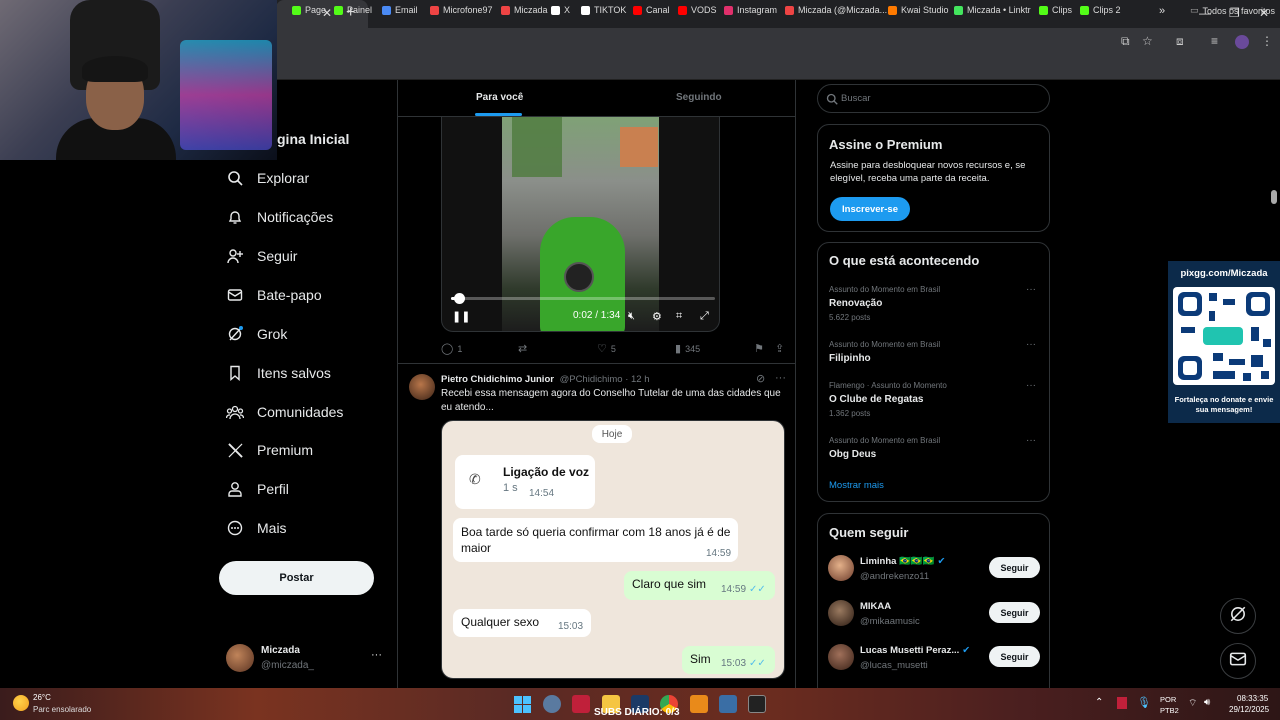  Describe the element at coordinates (524, 348) in the screenshot. I see `repost-button: ⇄` at that location.